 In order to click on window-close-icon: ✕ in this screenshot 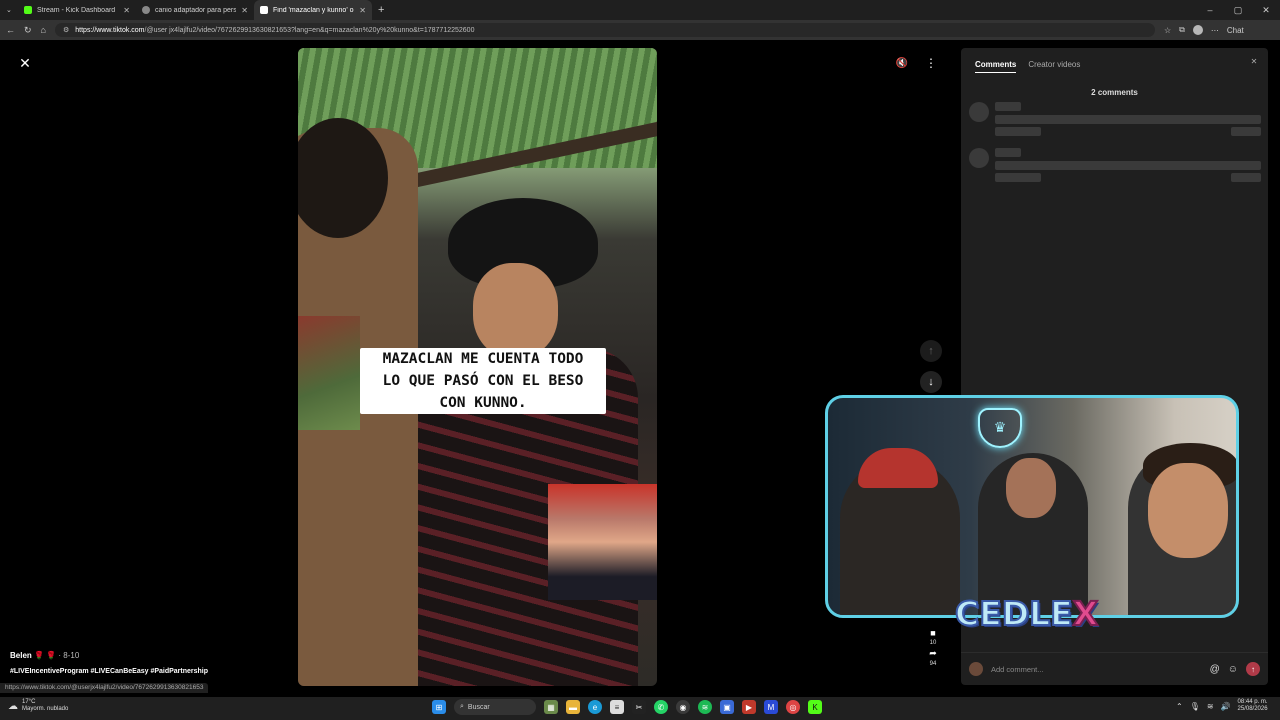, I will do `click(1266, 10)`.